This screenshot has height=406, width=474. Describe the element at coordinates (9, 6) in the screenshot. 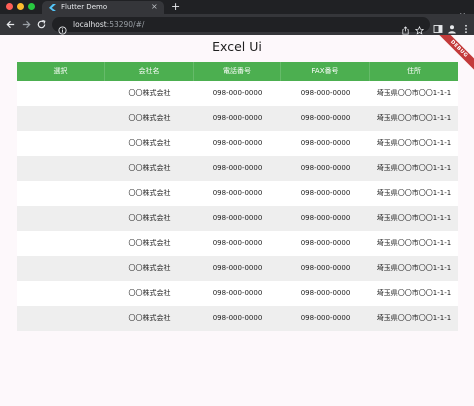

I see `close-window-button` at that location.